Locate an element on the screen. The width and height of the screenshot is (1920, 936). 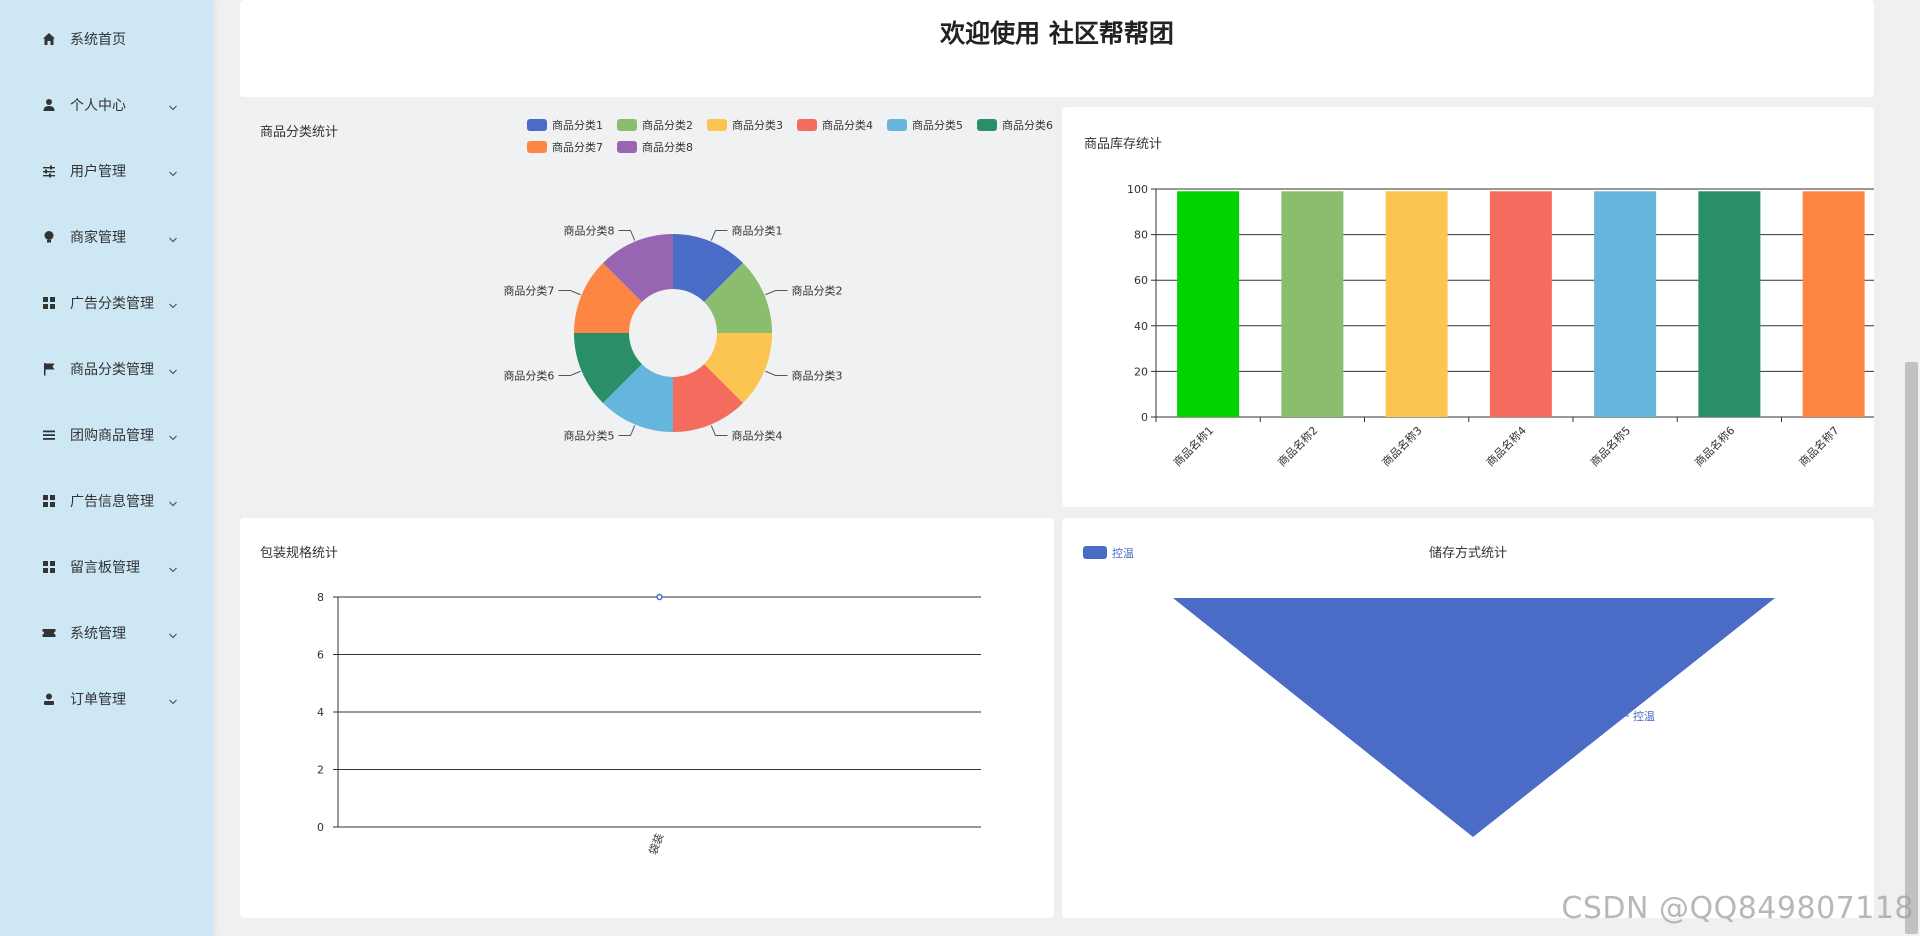
bar-ytick-label: 100 is located at coordinates (1137, 189).